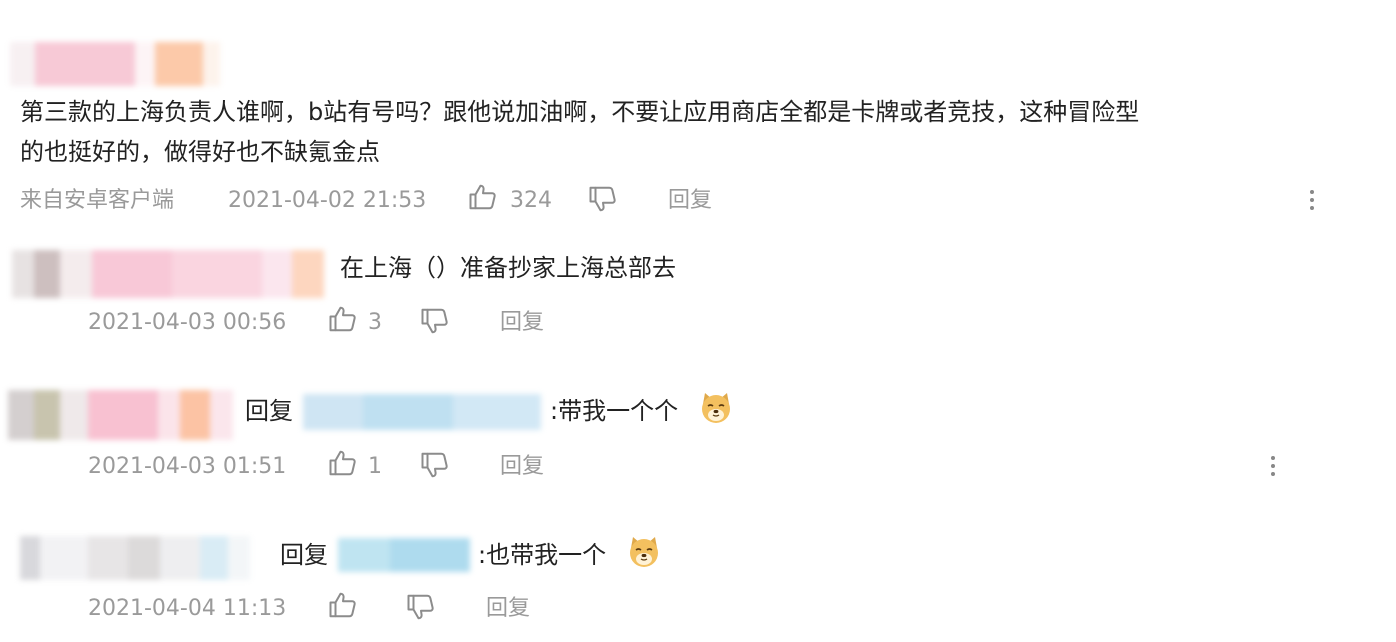  What do you see at coordinates (327, 200) in the screenshot?
I see `comment-timestamp: 2021-04-02 21:53` at bounding box center [327, 200].